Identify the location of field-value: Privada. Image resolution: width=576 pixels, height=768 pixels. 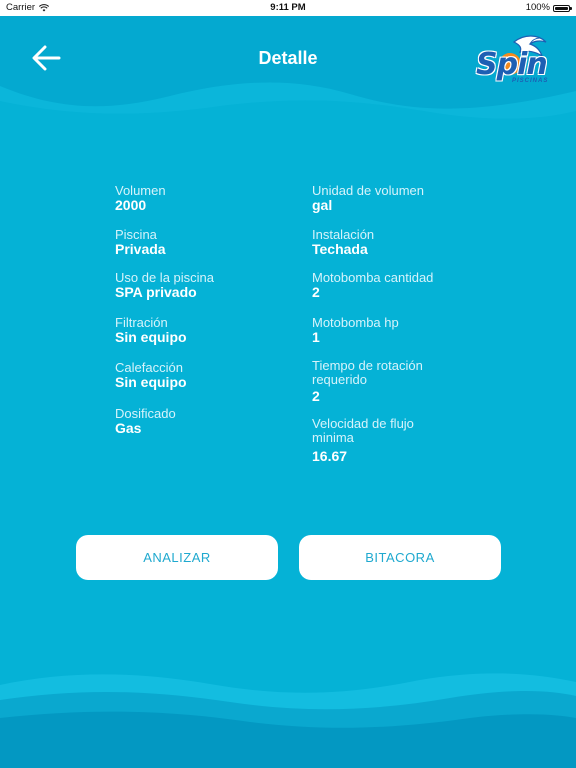
(140, 249).